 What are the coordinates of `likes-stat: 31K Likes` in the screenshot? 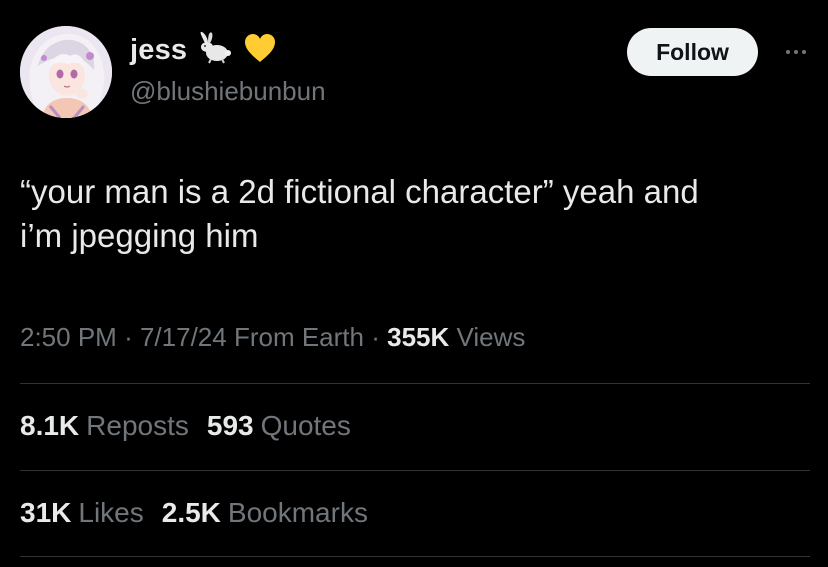 It's located at (82, 513).